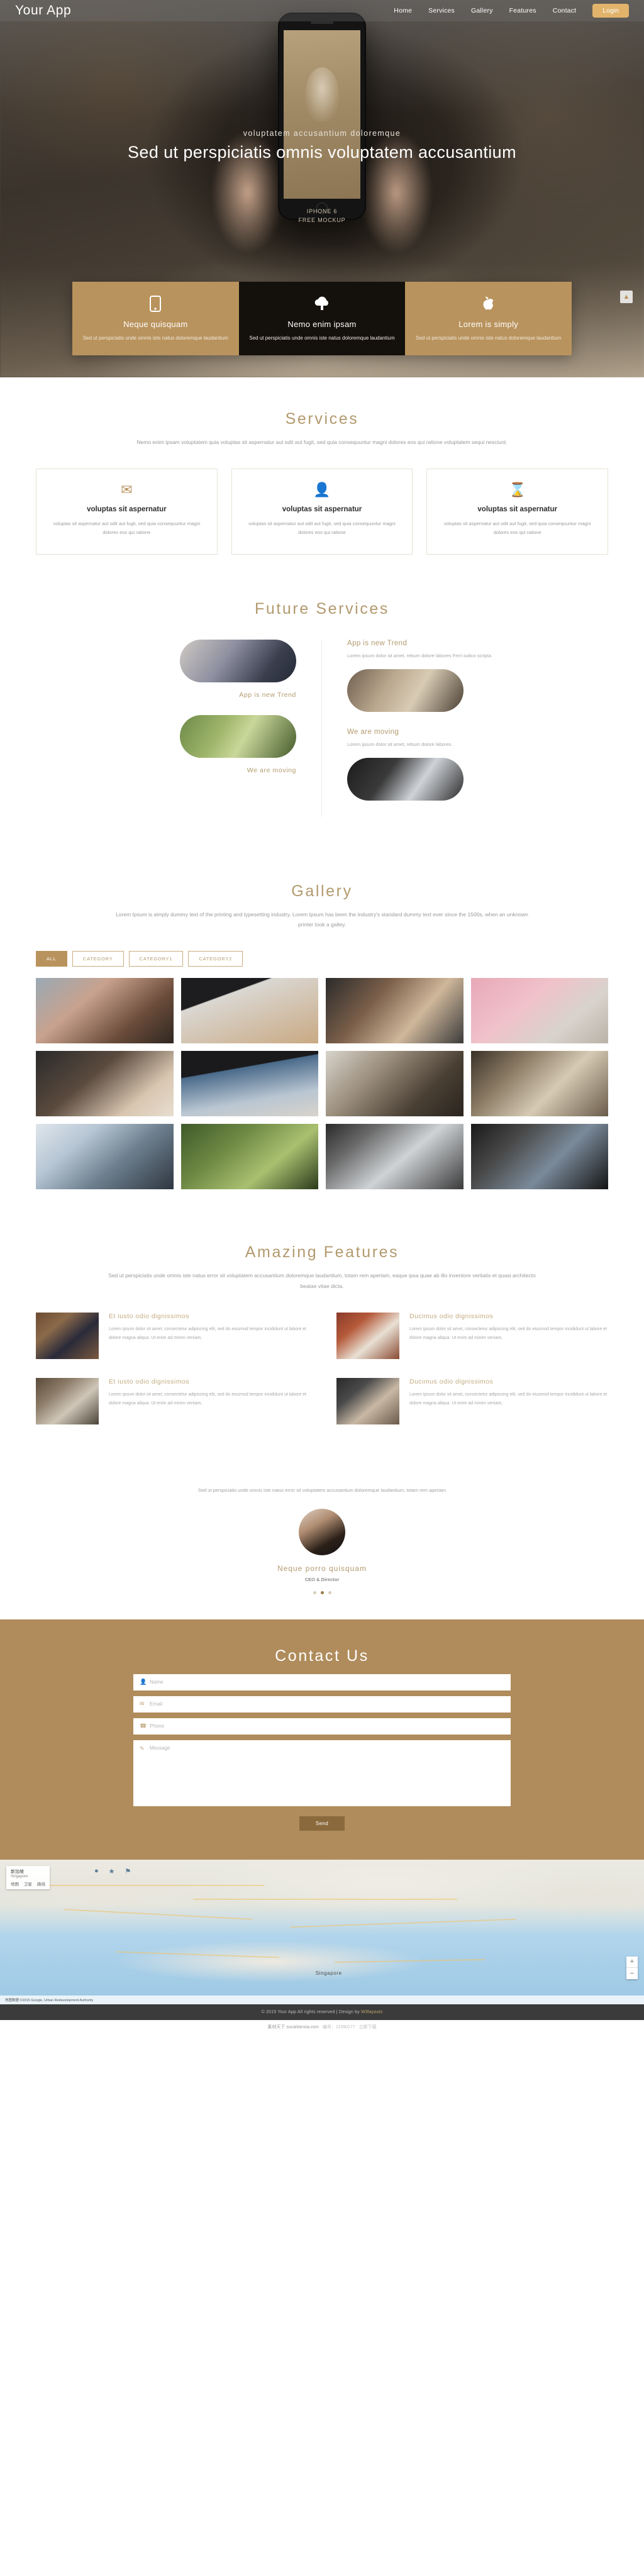 This screenshot has width=644, height=2576. What do you see at coordinates (373, 732) in the screenshot?
I see `future-service-heading-2: We are moving` at bounding box center [373, 732].